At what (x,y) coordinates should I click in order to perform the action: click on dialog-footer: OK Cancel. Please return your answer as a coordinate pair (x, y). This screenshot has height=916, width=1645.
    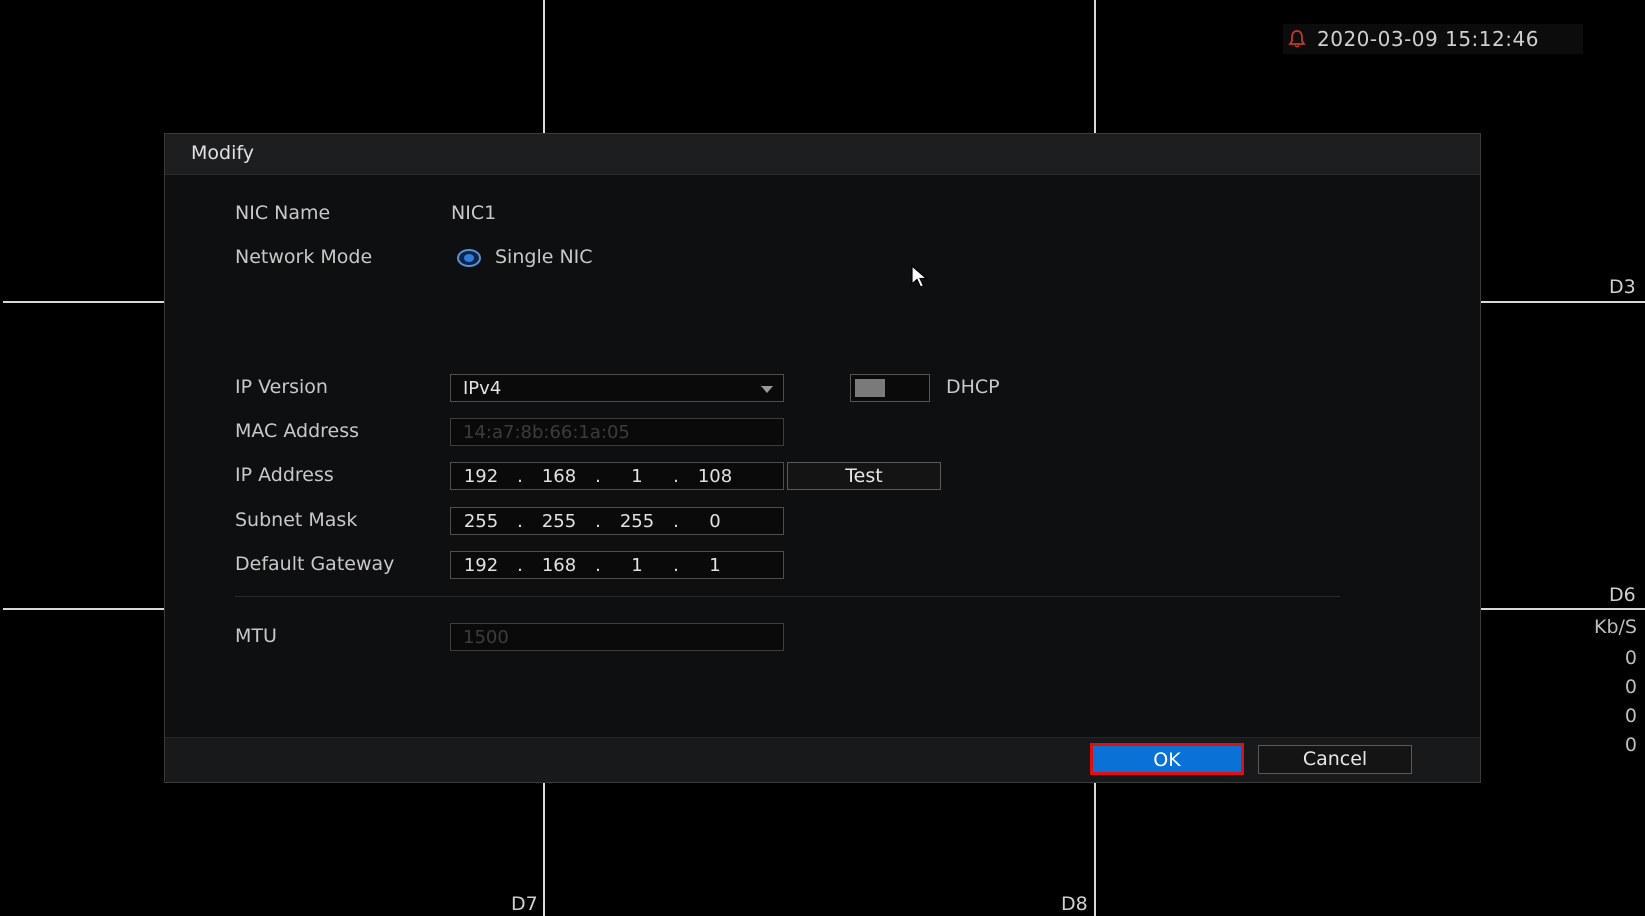
    Looking at the image, I should click on (822, 759).